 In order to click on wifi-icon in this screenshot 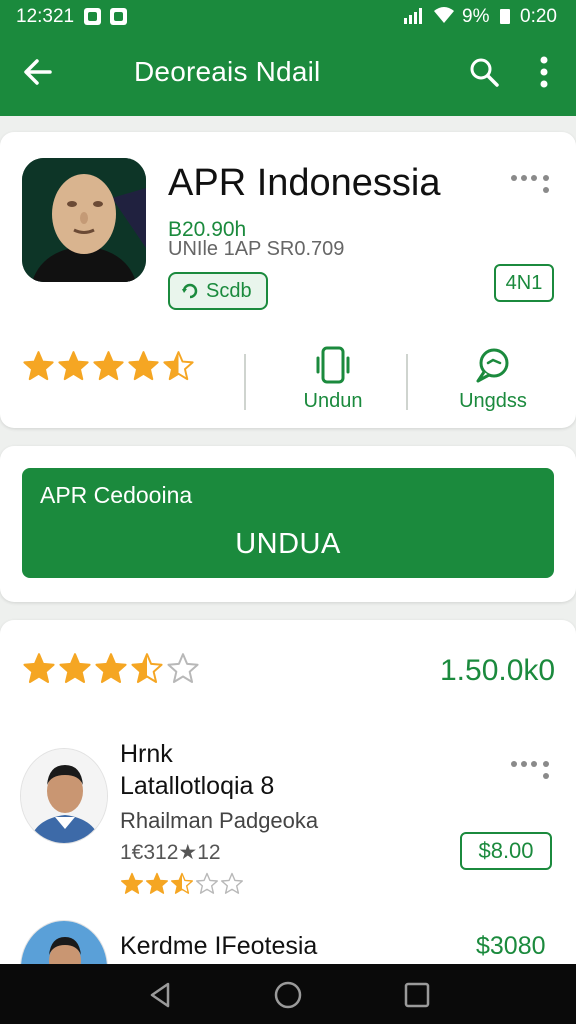, I will do `click(444, 15)`.